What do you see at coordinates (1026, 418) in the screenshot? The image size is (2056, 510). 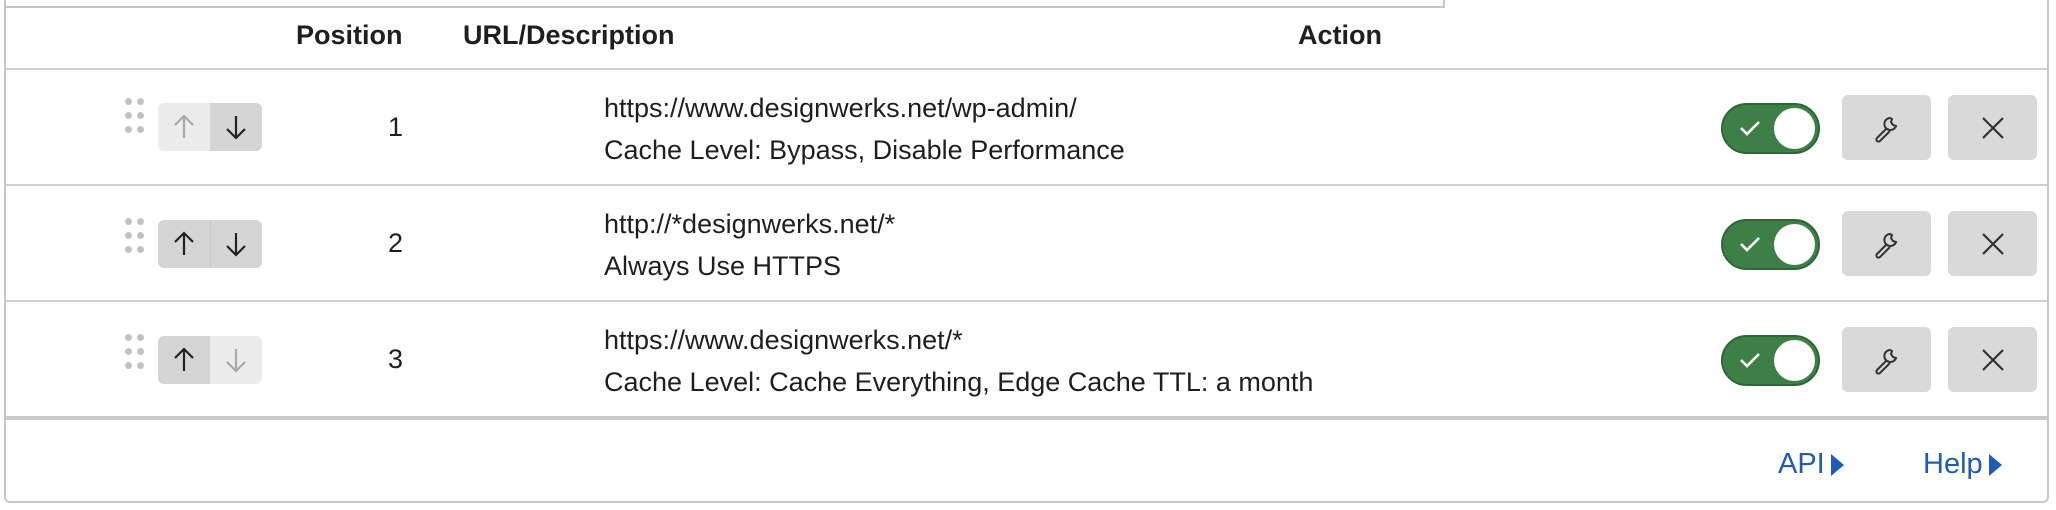 I see `table-footer-divider` at bounding box center [1026, 418].